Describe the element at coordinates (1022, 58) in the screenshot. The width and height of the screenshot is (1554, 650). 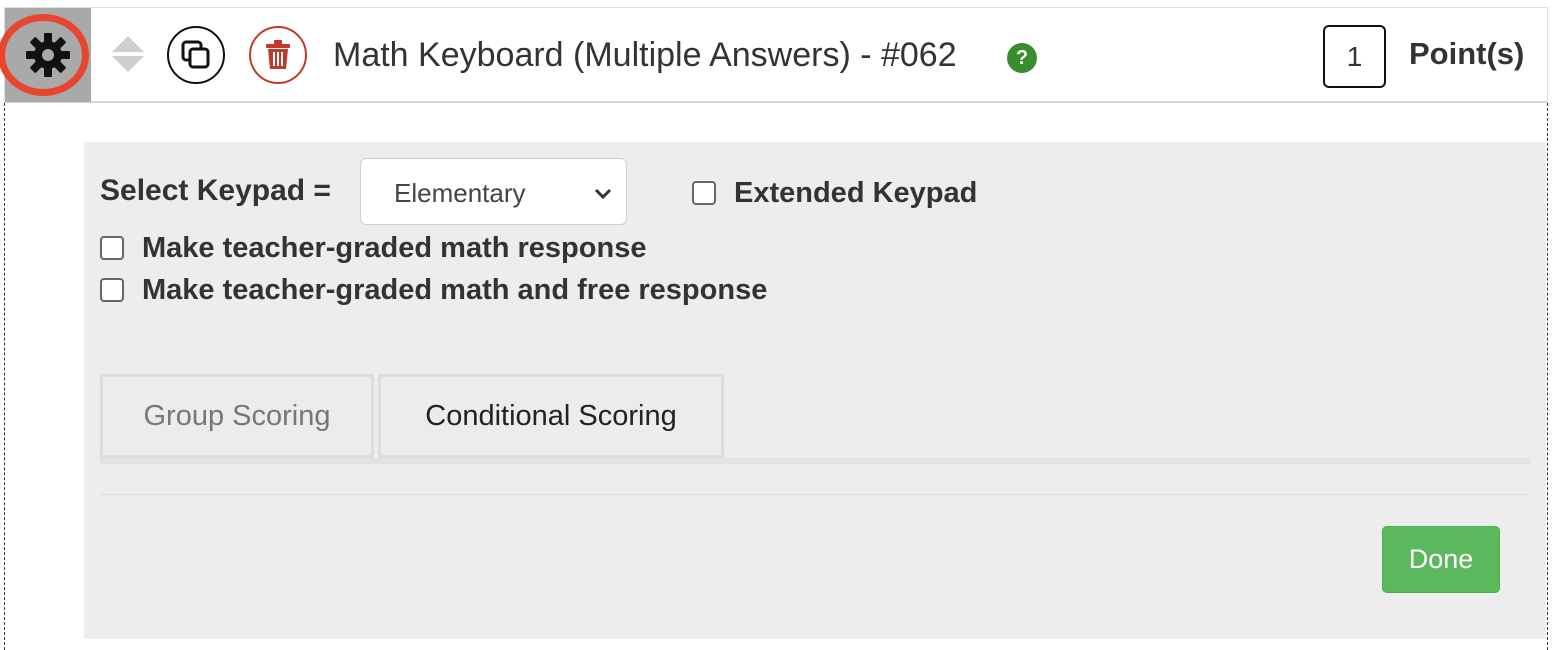
I see `help-icon: ?` at that location.